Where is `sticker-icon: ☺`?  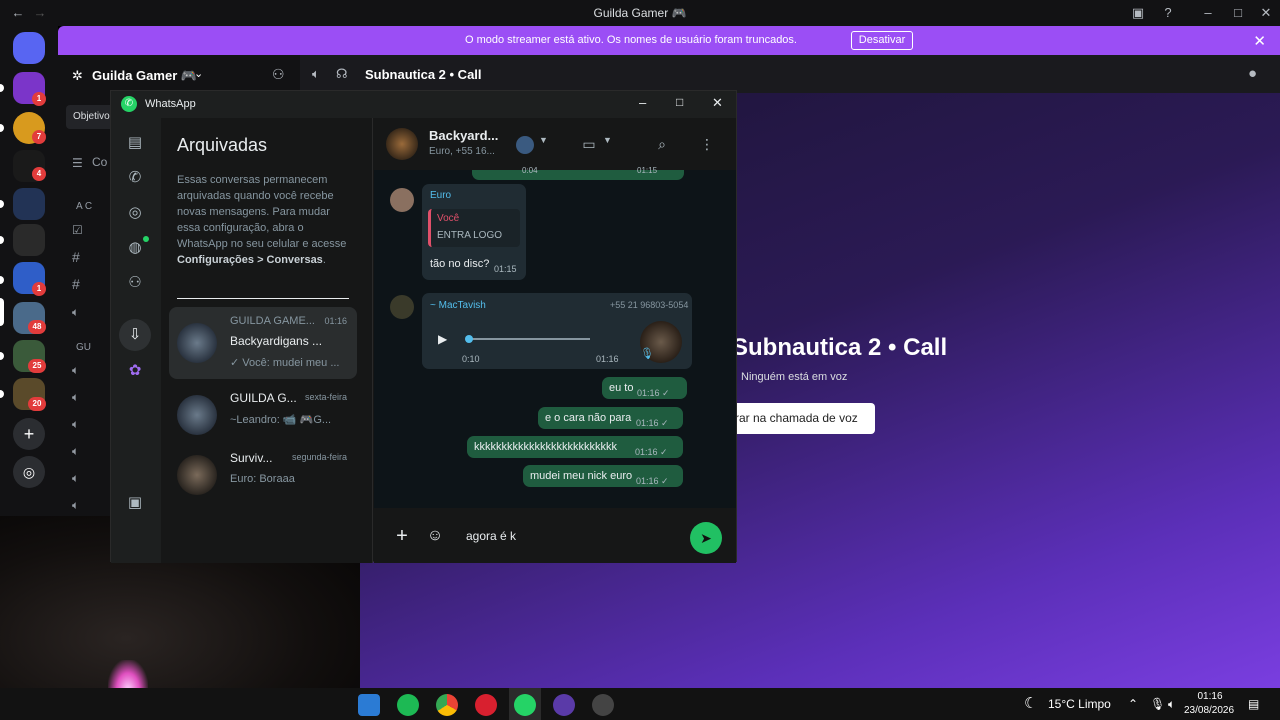 sticker-icon: ☺ is located at coordinates (435, 536).